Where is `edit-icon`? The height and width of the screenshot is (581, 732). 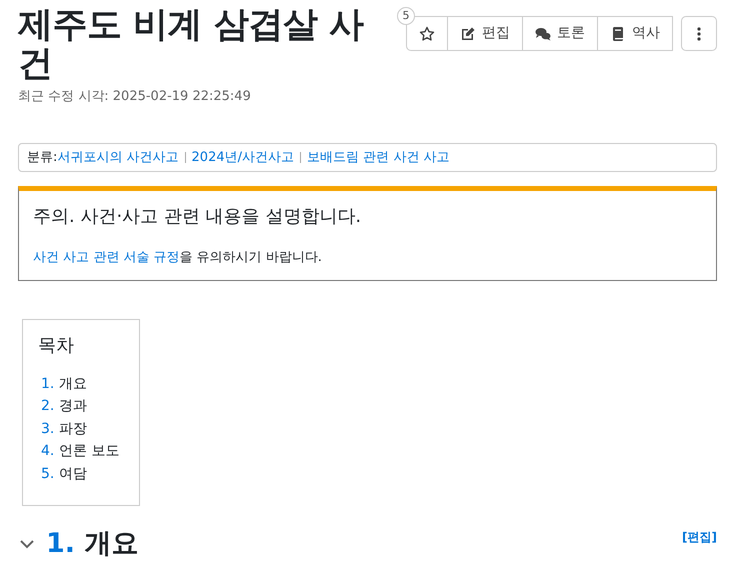
edit-icon is located at coordinates (468, 34).